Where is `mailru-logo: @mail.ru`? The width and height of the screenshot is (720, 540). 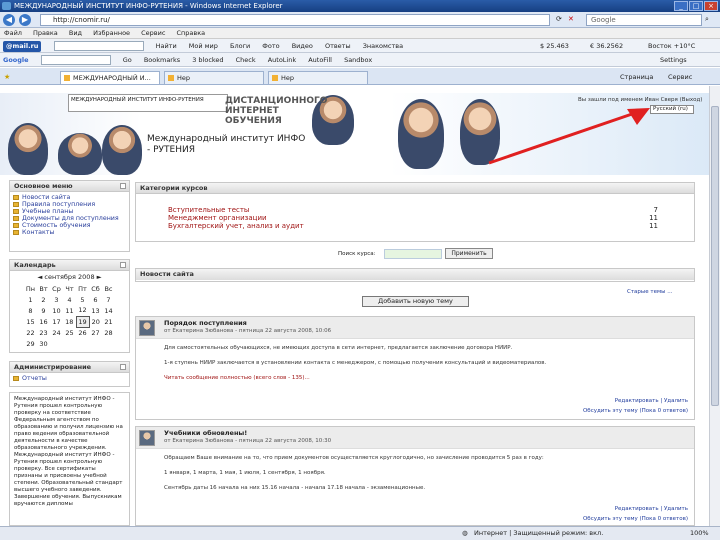
mailru-logo: @mail.ru is located at coordinates (22, 46).